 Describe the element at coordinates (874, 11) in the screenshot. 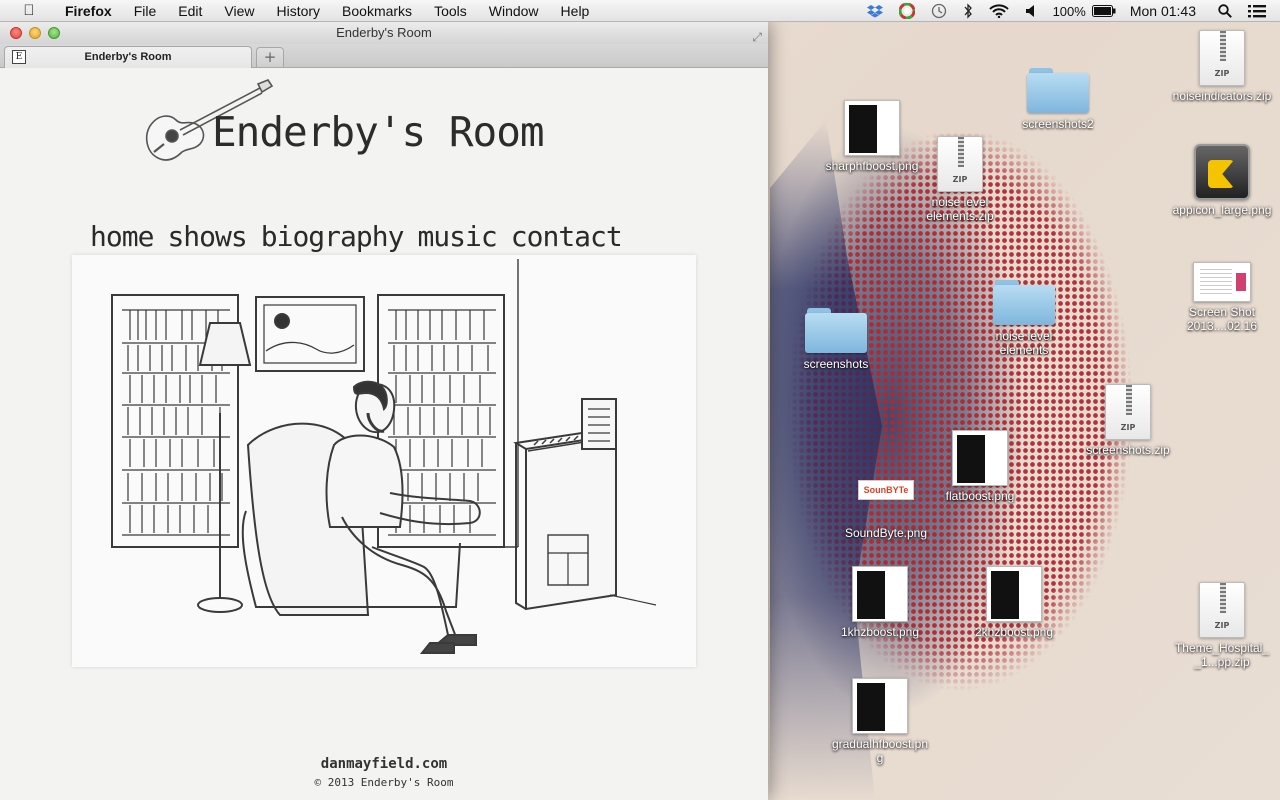

I see `dropbox-icon` at that location.